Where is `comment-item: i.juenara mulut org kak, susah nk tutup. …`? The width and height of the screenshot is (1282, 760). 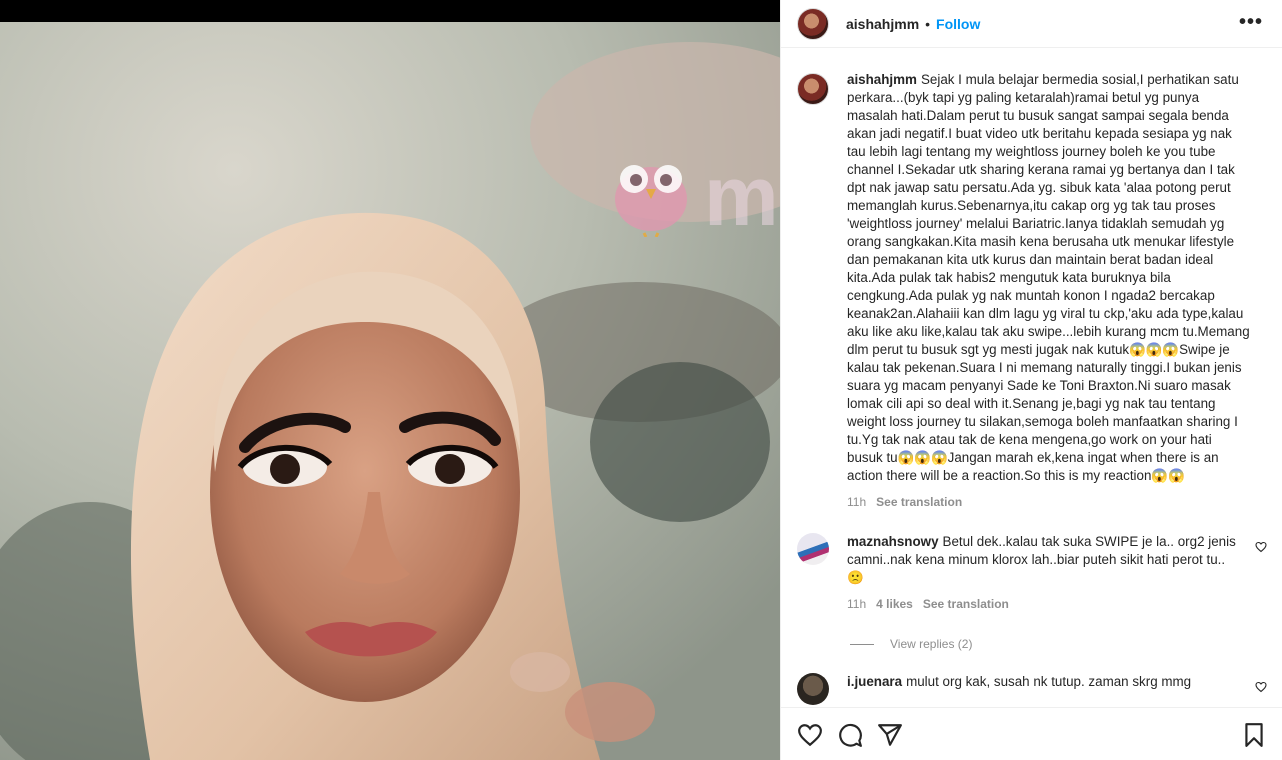 comment-item: i.juenara mulut org kak, susah nk tutup. … is located at coordinates (1032, 689).